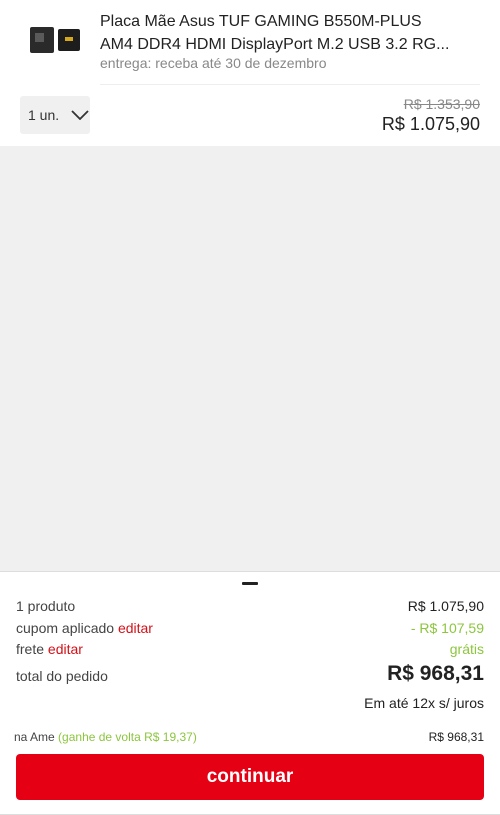 Image resolution: width=500 pixels, height=815 pixels. I want to click on current-price: R$ 1.075,90, so click(430, 124).